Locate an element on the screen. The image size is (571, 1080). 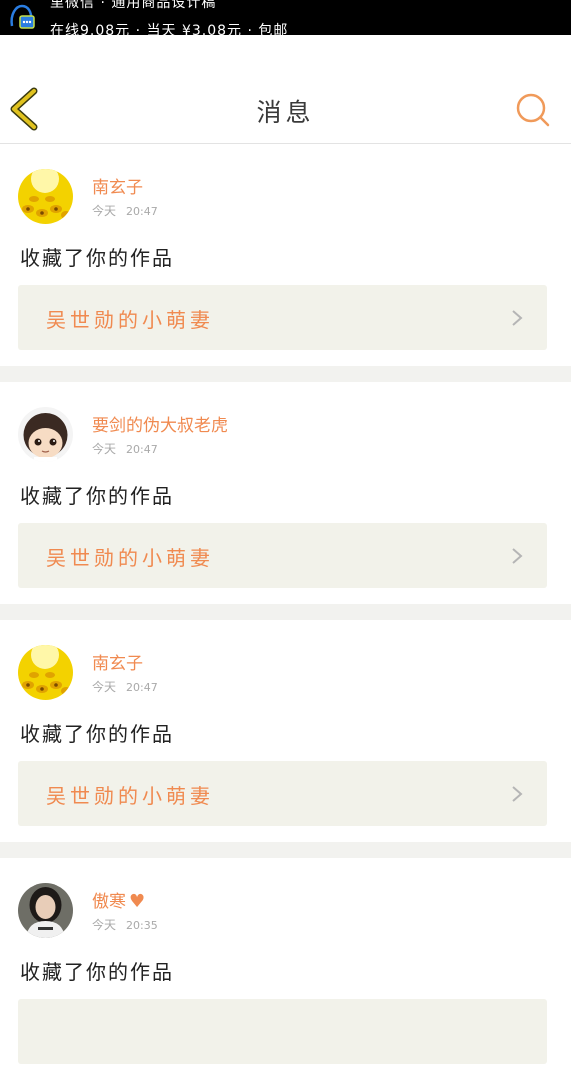
username-text: 傲寒 is located at coordinates (109, 902).